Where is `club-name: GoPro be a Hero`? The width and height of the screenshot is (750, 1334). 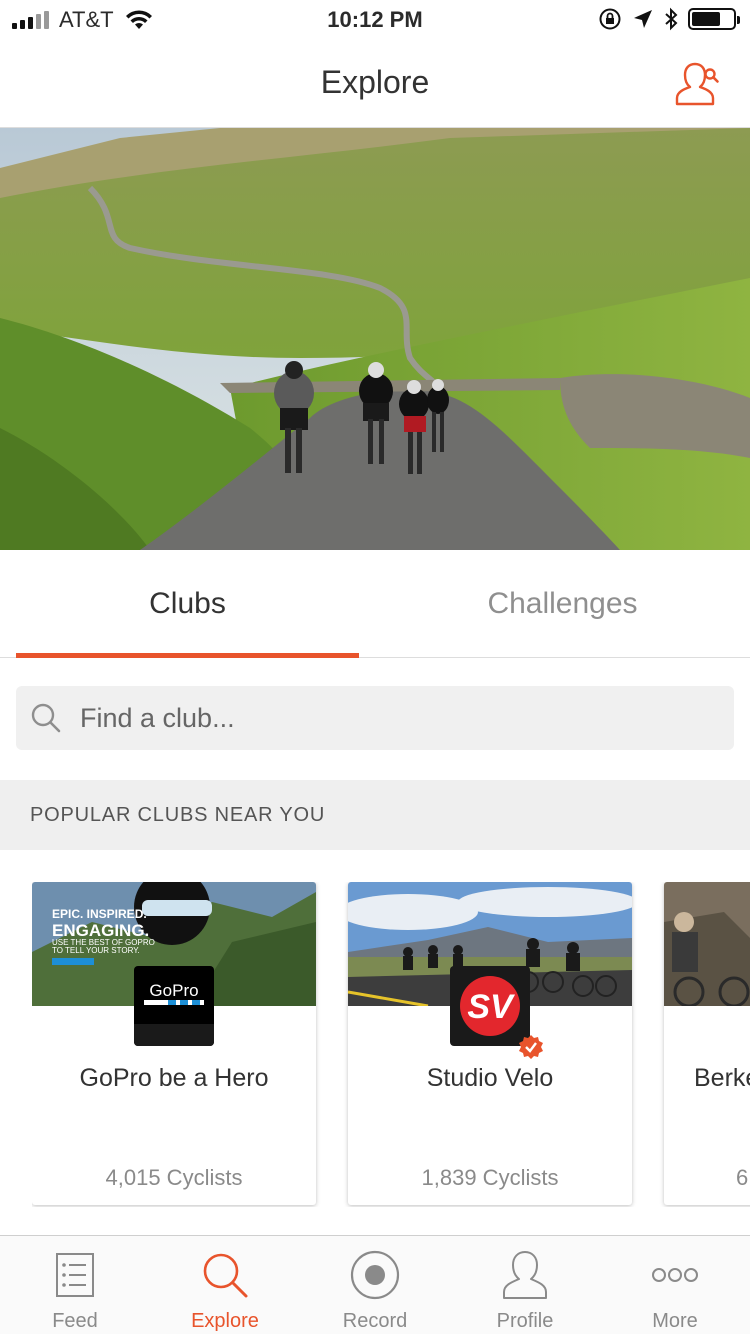
club-name: GoPro be a Hero is located at coordinates (174, 1078).